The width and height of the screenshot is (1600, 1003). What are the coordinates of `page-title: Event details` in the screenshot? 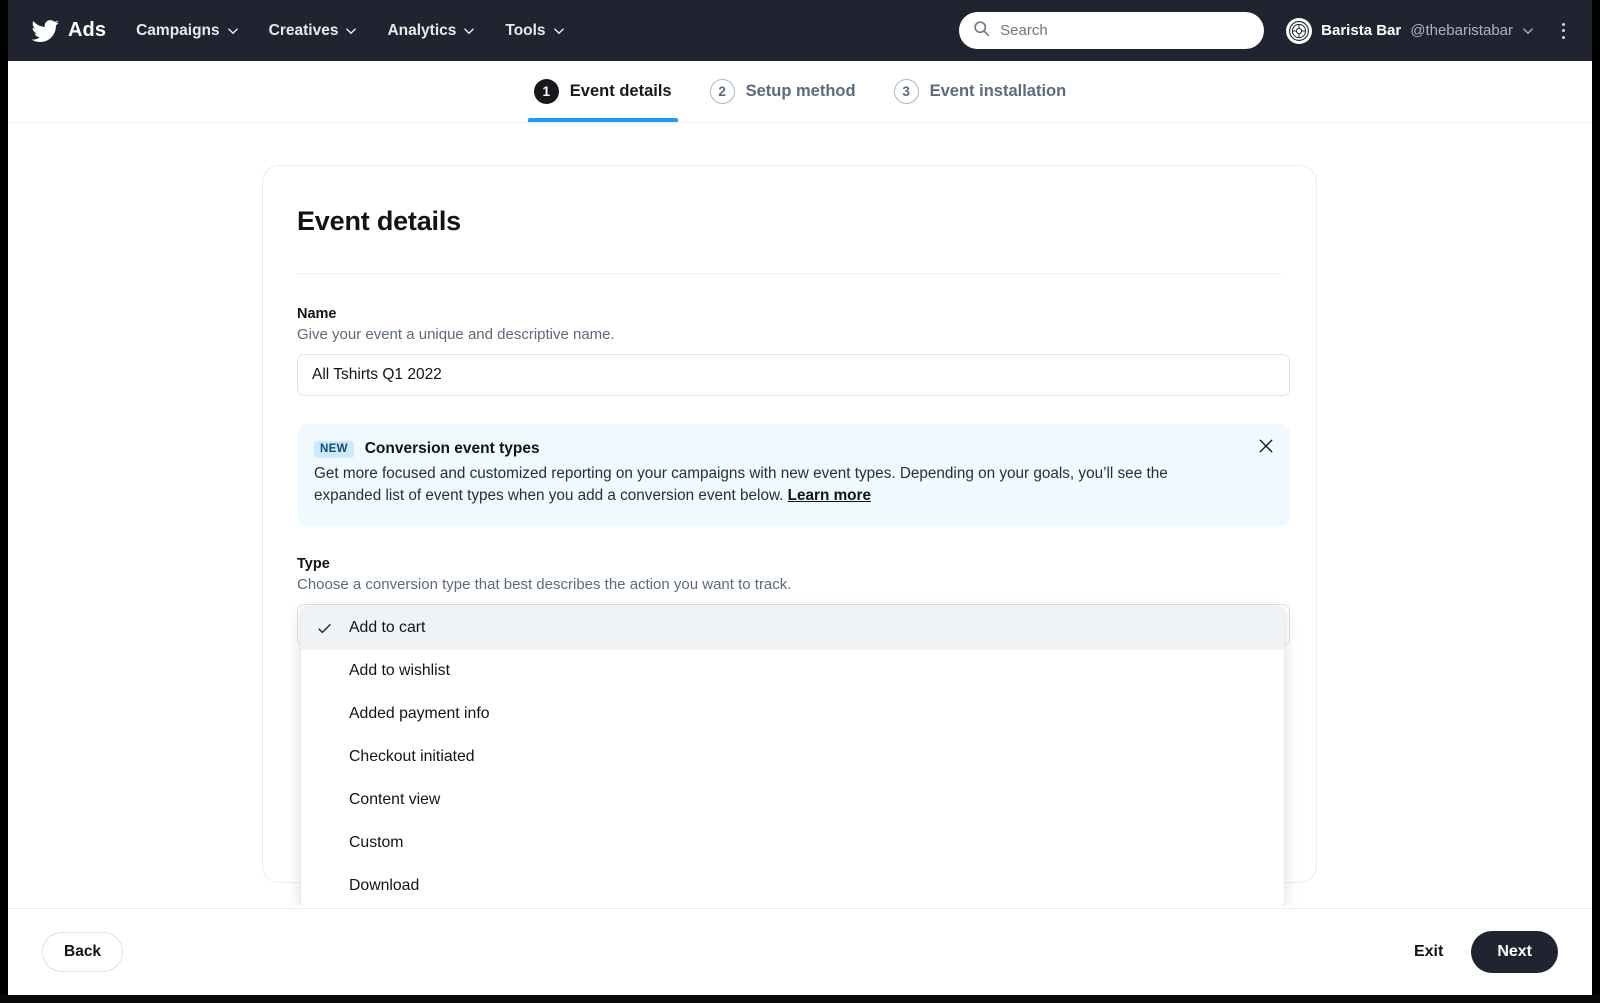 It's located at (379, 221).